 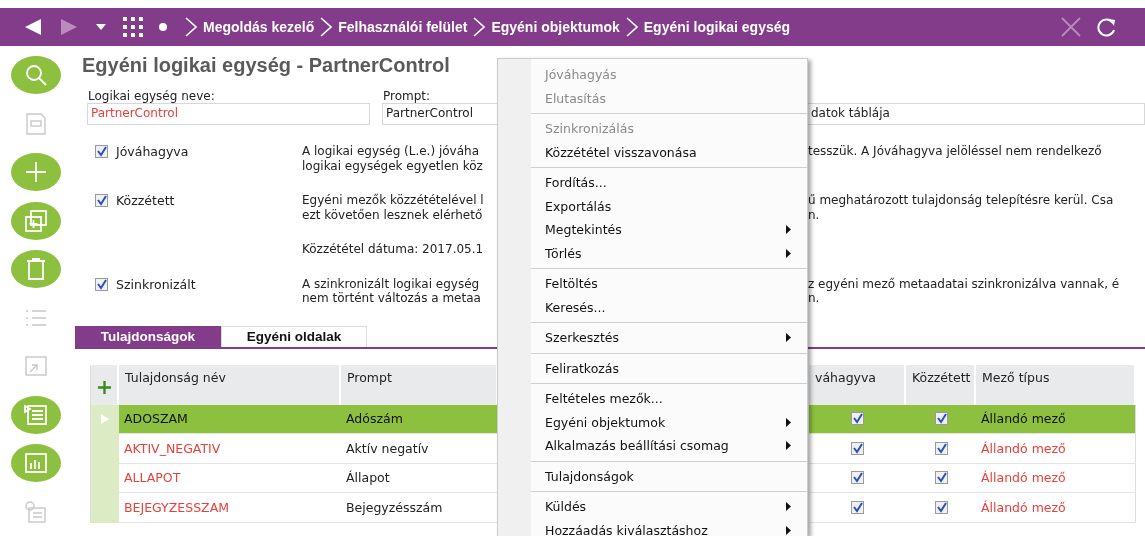 I want to click on refresh-icon, so click(x=1107, y=27).